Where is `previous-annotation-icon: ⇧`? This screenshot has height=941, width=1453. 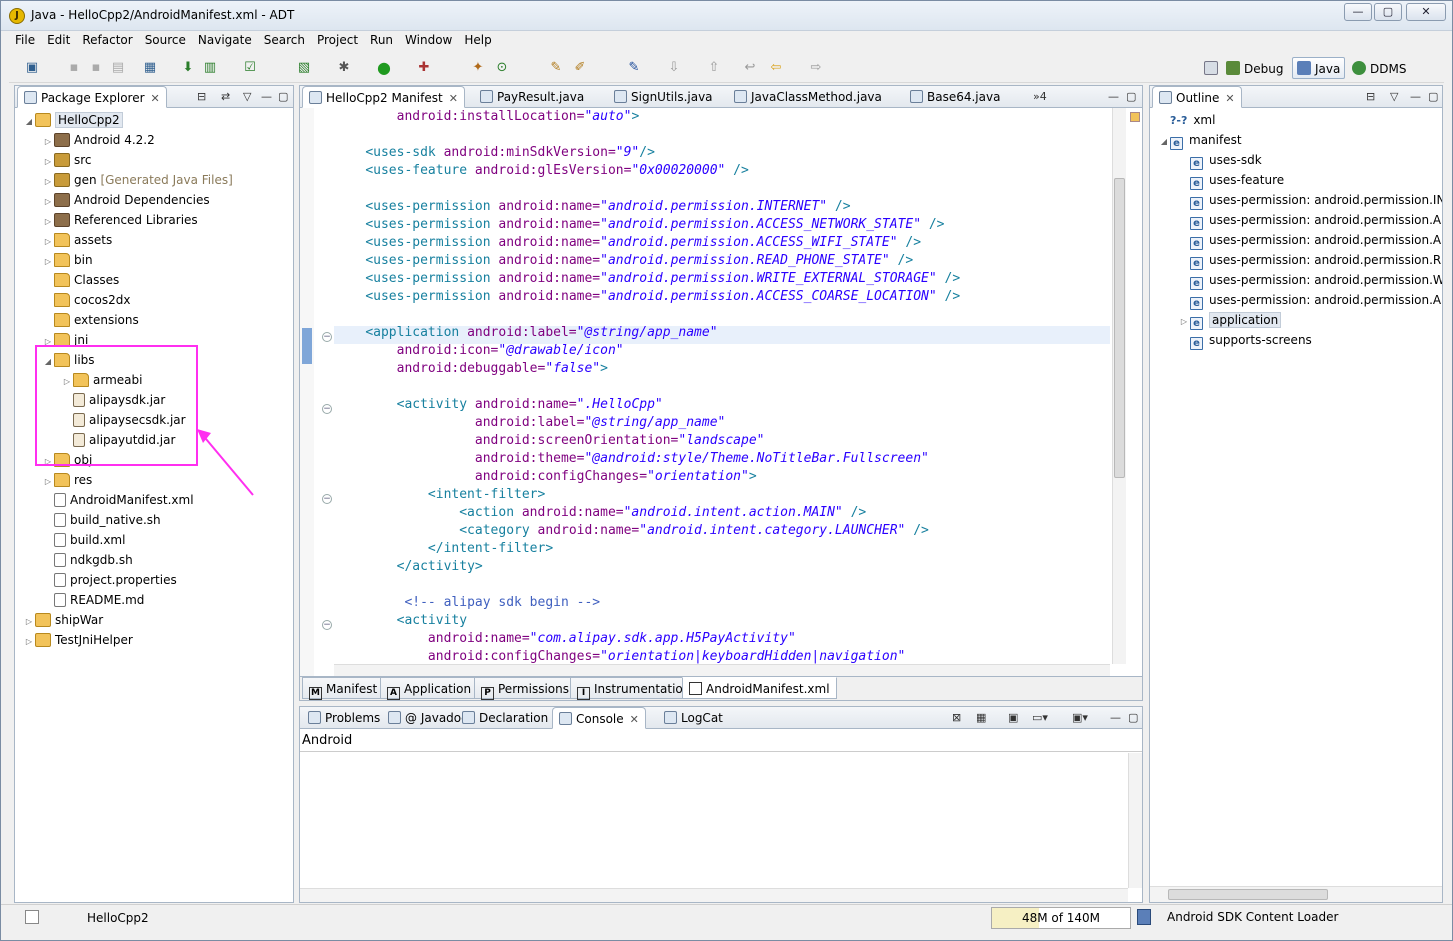
previous-annotation-icon: ⇧ is located at coordinates (714, 68).